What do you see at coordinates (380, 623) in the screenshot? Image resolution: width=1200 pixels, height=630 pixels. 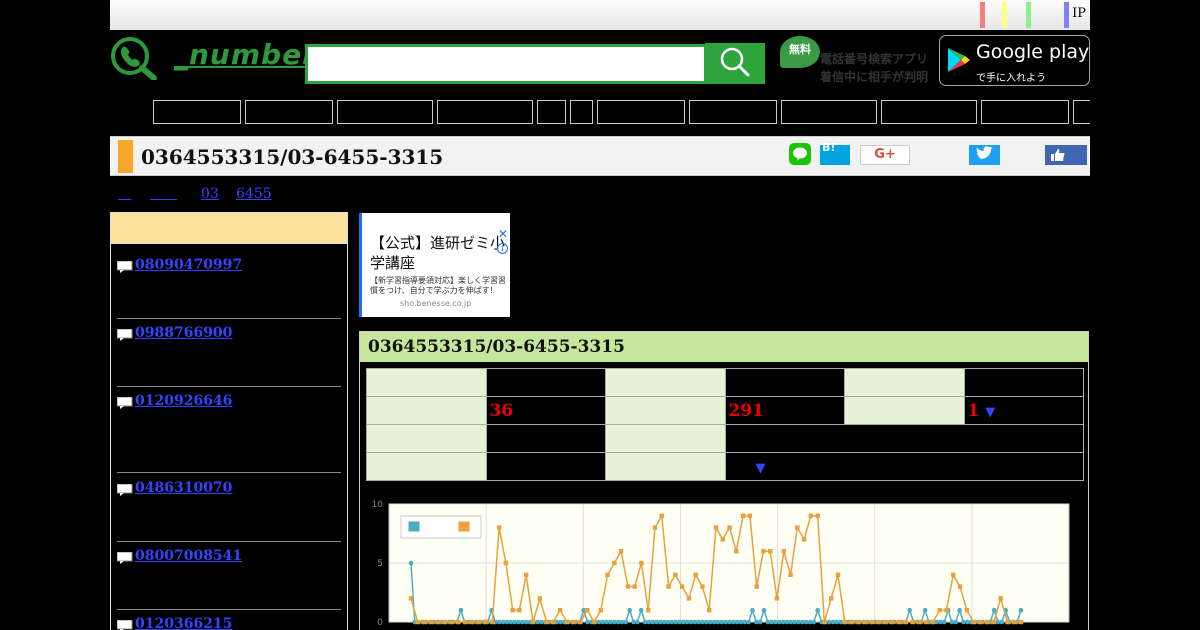 I see `y-tick-label: 0` at bounding box center [380, 623].